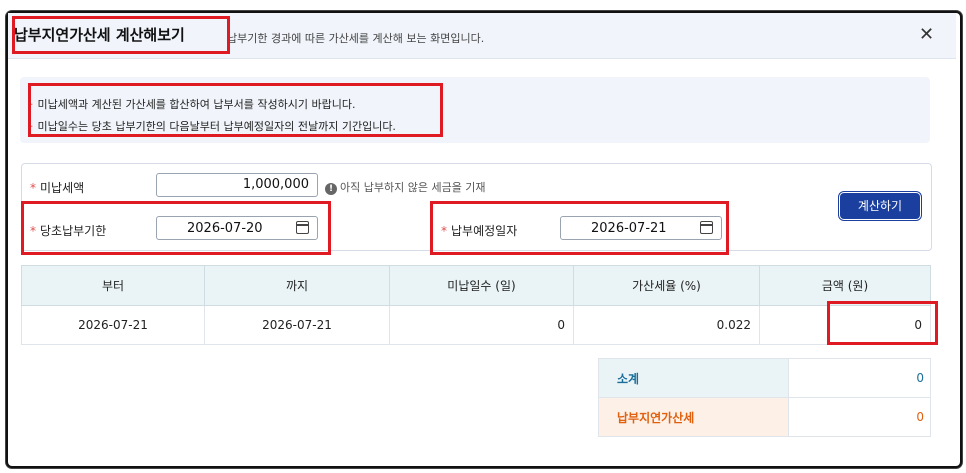 The width and height of the screenshot is (966, 473). Describe the element at coordinates (859, 378) in the screenshot. I see `subtotal-value: 0` at that location.